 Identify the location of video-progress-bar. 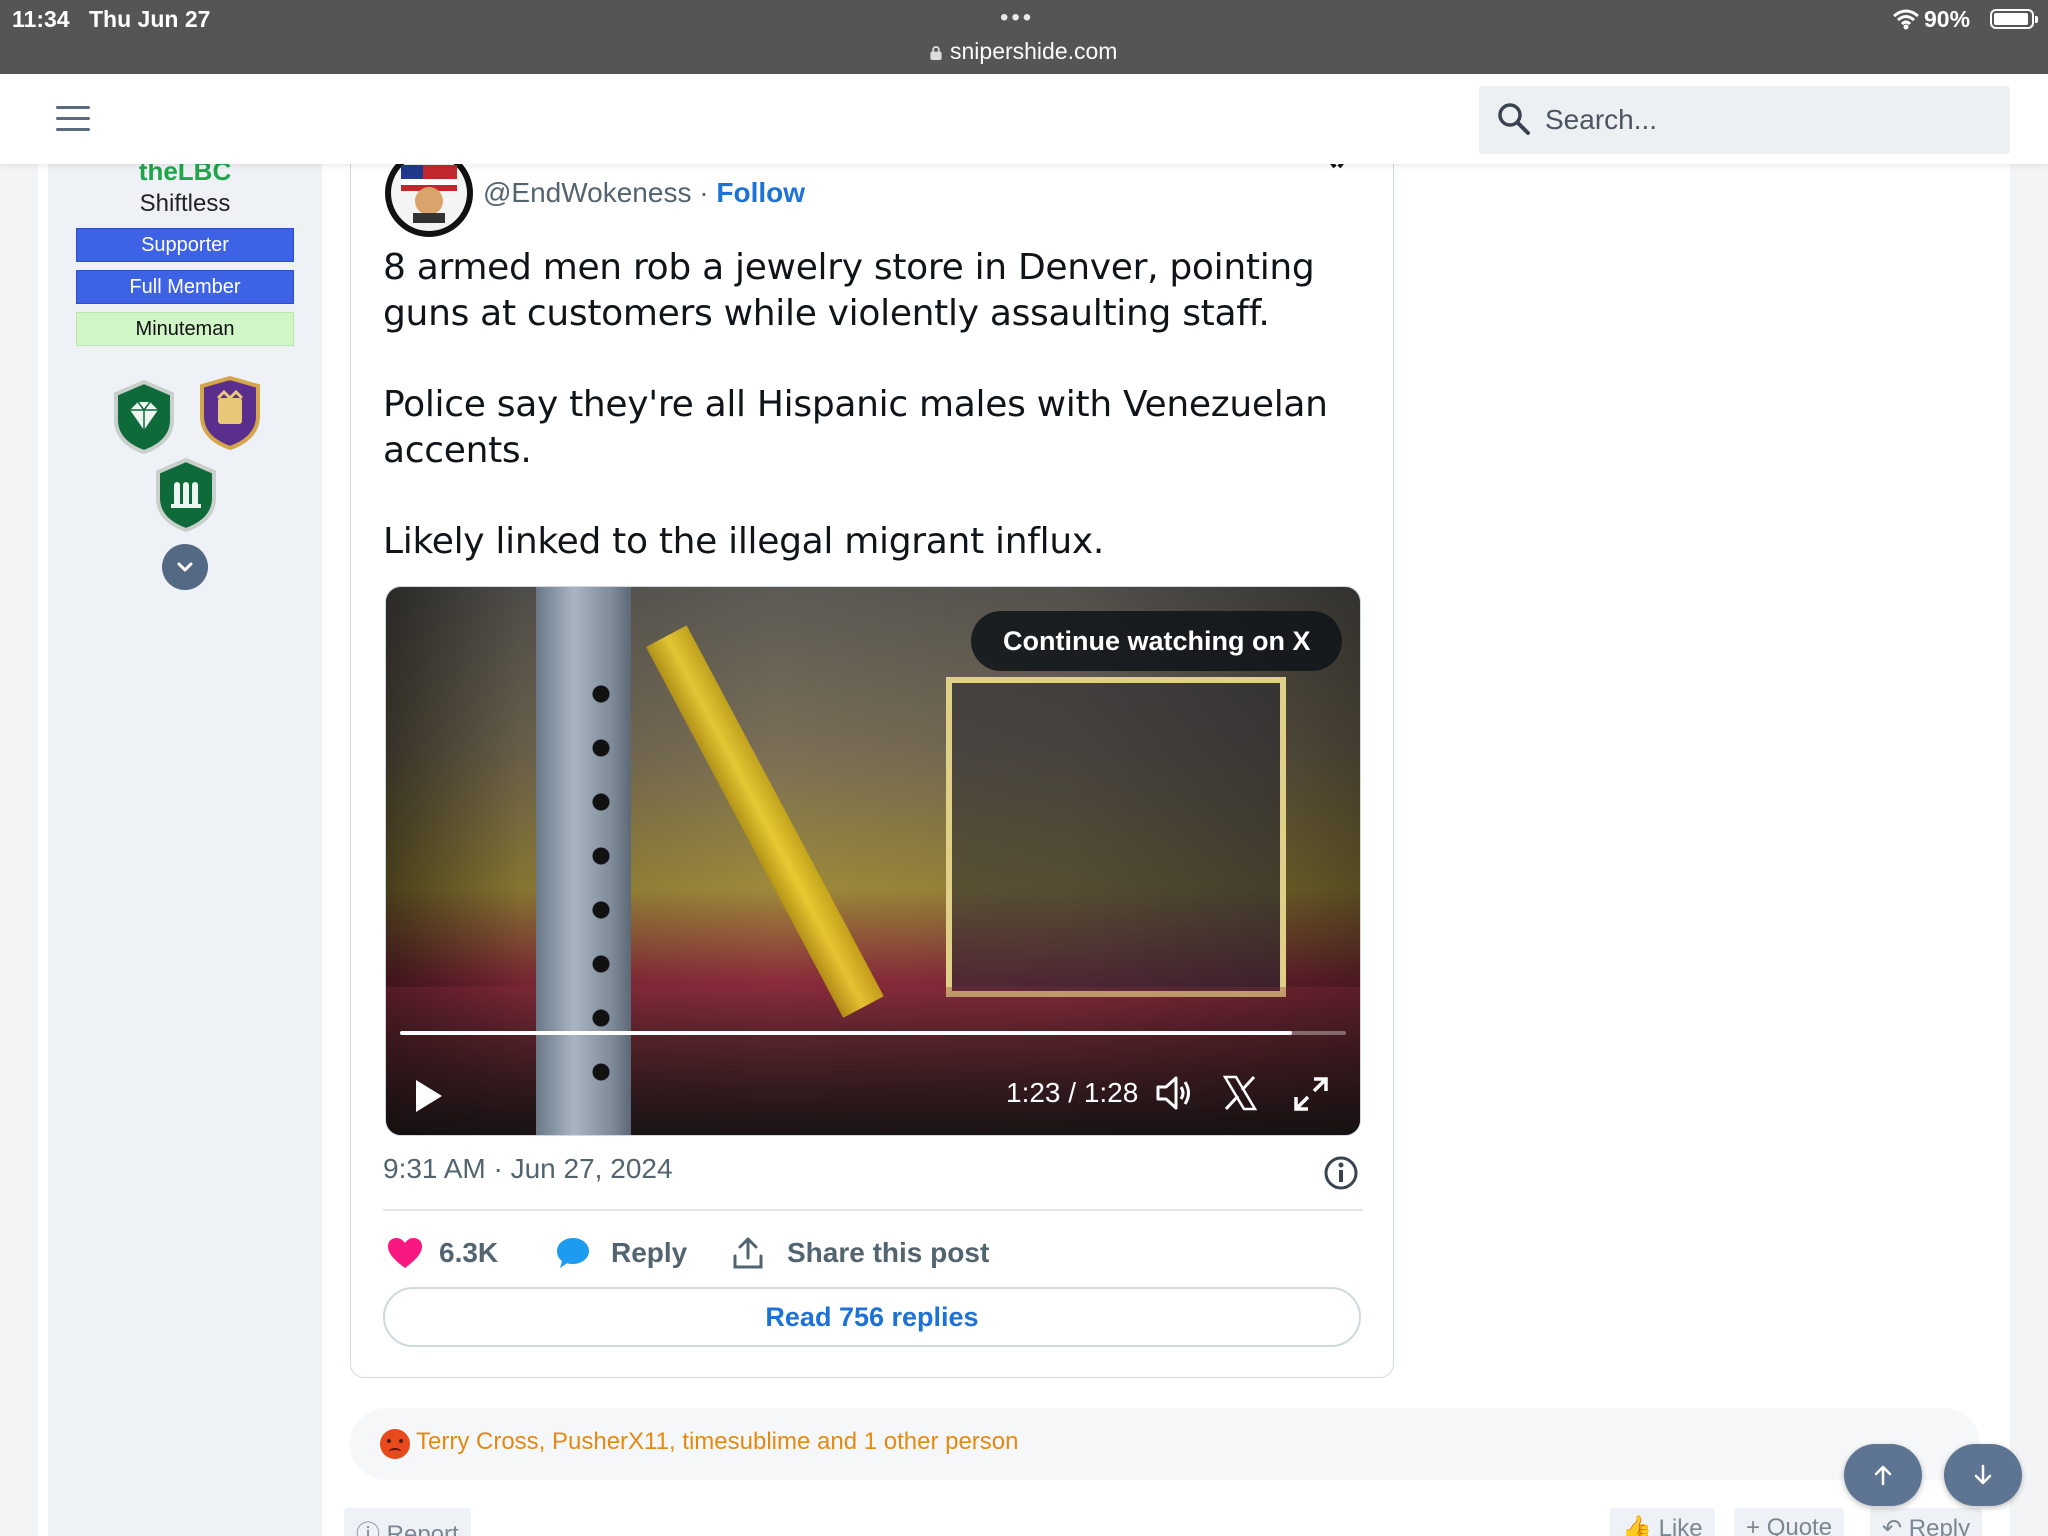
(873, 1033).